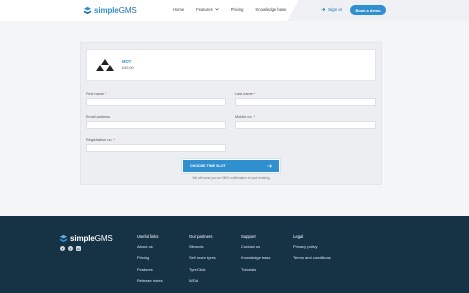 The image size is (469, 293). I want to click on arrow-right-icon, so click(269, 166).